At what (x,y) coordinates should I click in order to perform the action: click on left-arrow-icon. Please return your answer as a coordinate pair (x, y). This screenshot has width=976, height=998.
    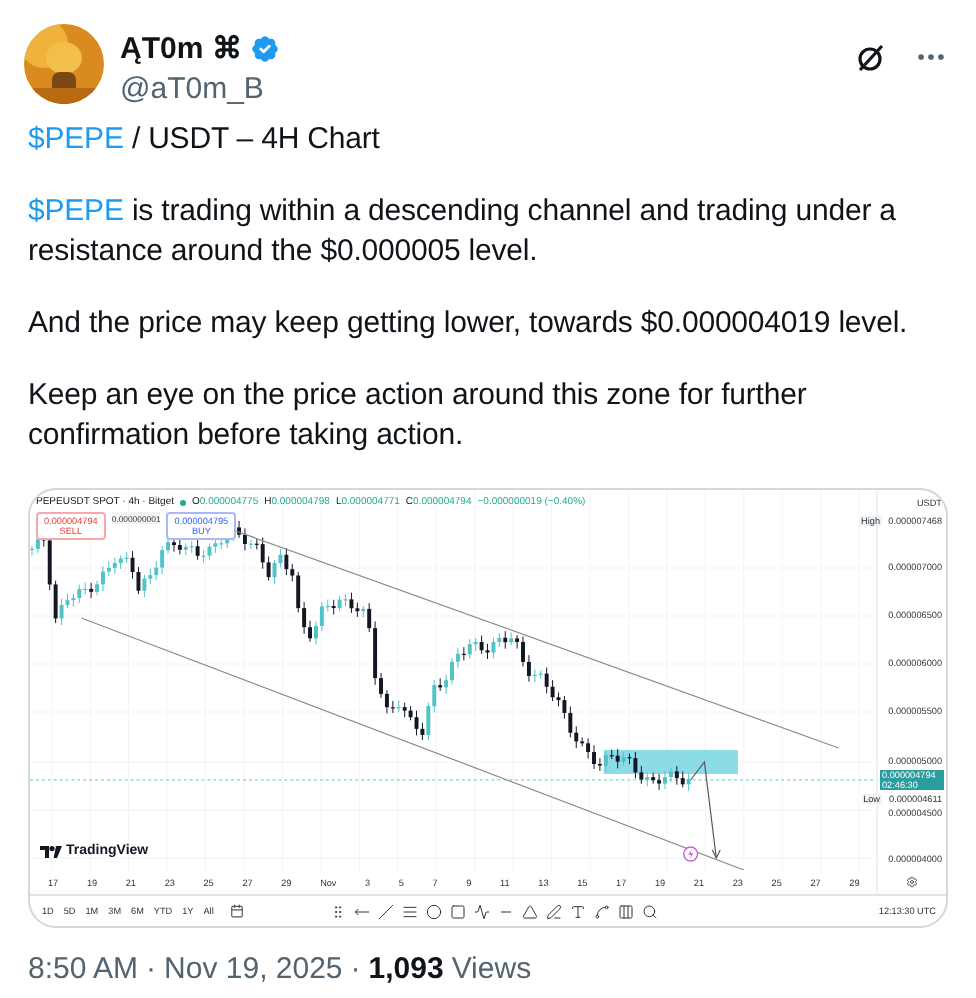
    Looking at the image, I should click on (361, 911).